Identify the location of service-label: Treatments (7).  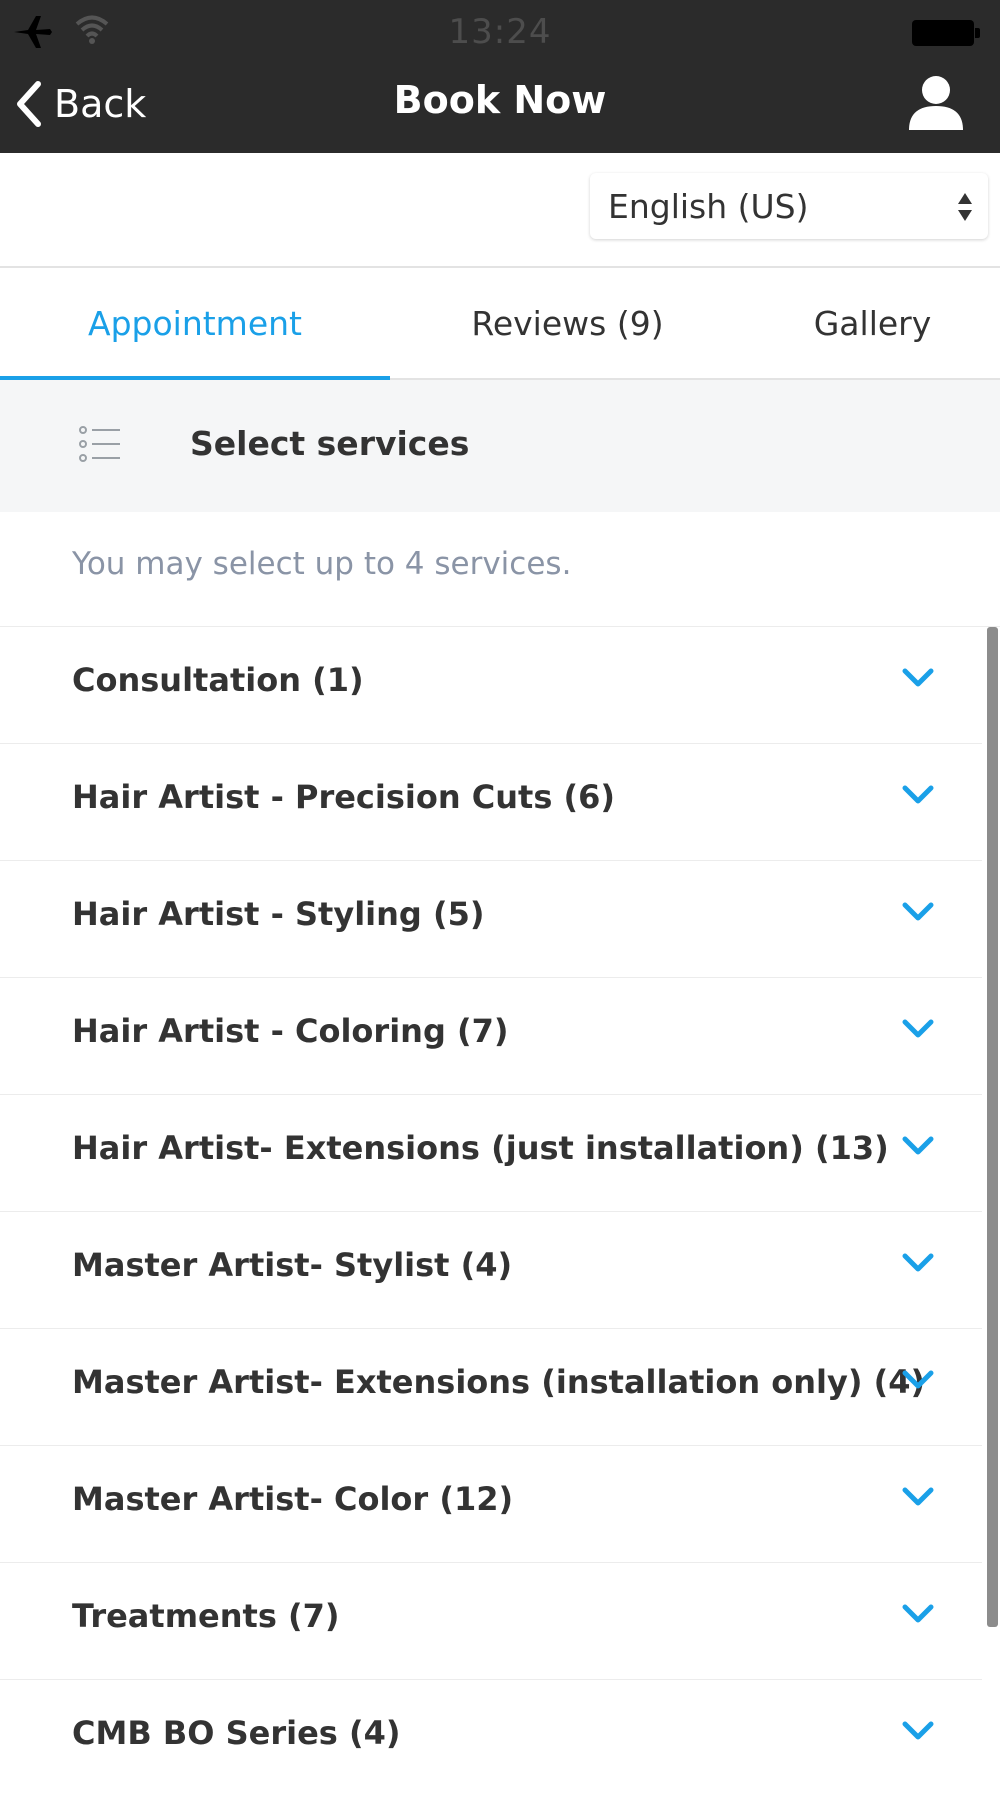
(206, 1616).